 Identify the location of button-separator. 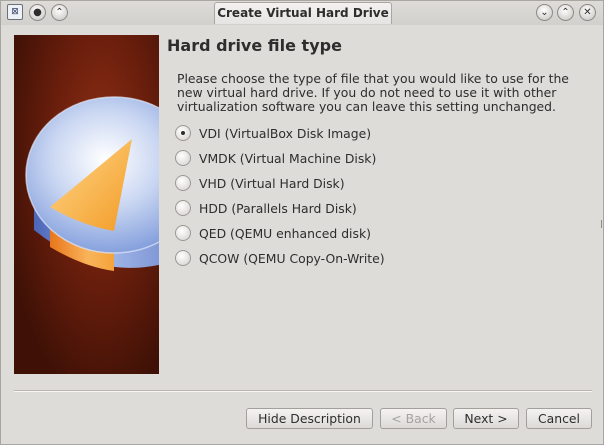
(303, 391).